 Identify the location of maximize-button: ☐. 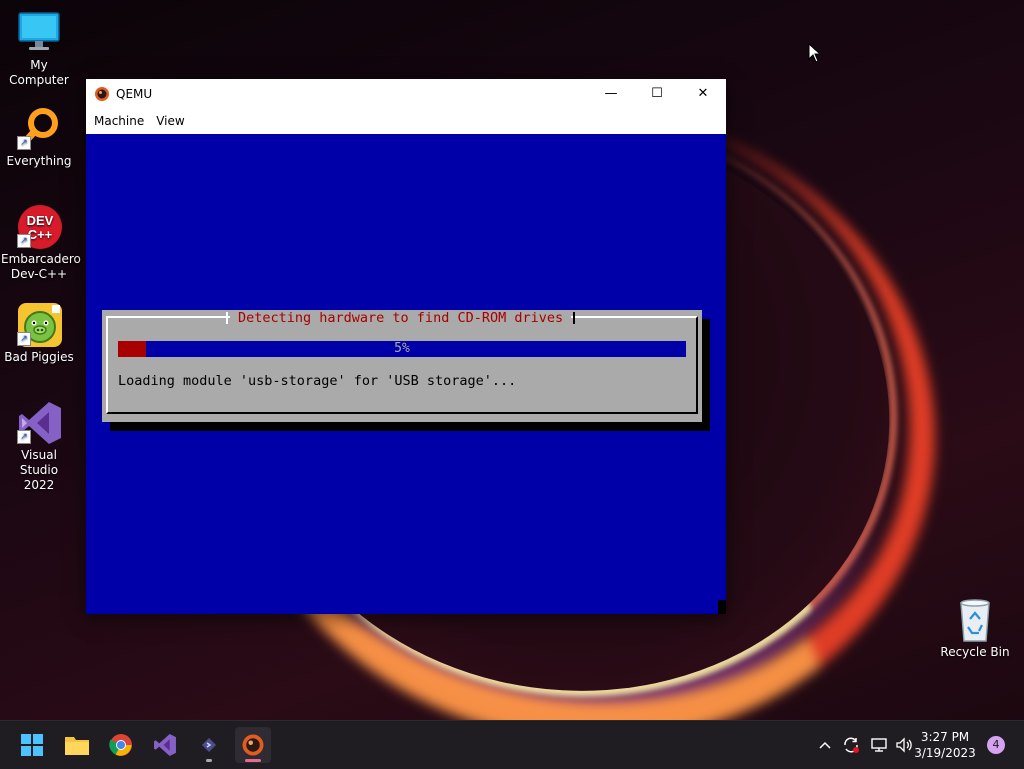
(657, 93).